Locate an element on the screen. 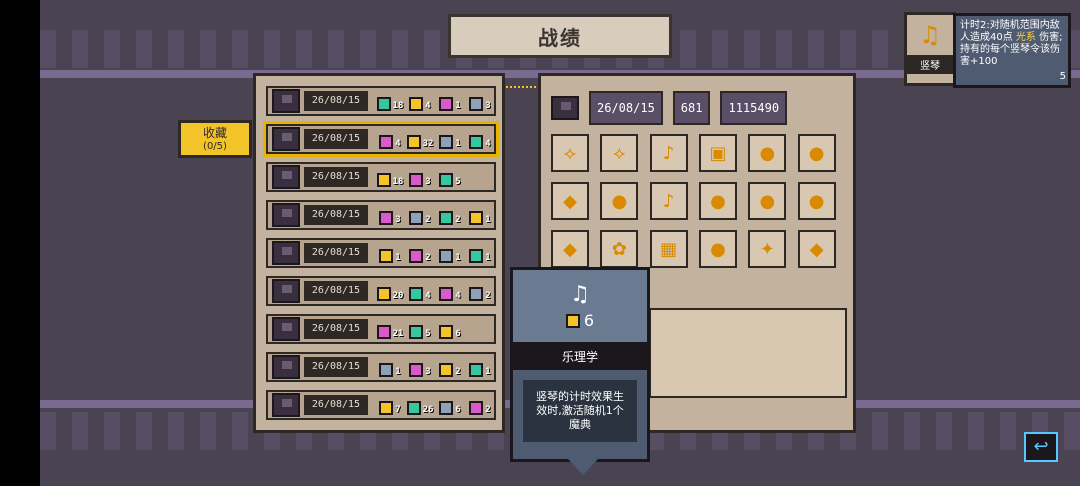 The image size is (1080, 486). screen-title: 战绩 is located at coordinates (560, 37).